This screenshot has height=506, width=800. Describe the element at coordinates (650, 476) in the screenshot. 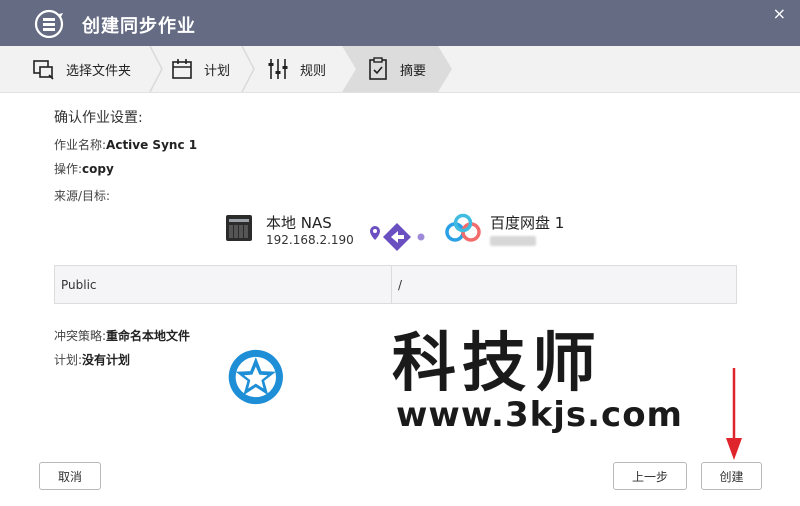

I see `prev-step-button: 上一步` at that location.